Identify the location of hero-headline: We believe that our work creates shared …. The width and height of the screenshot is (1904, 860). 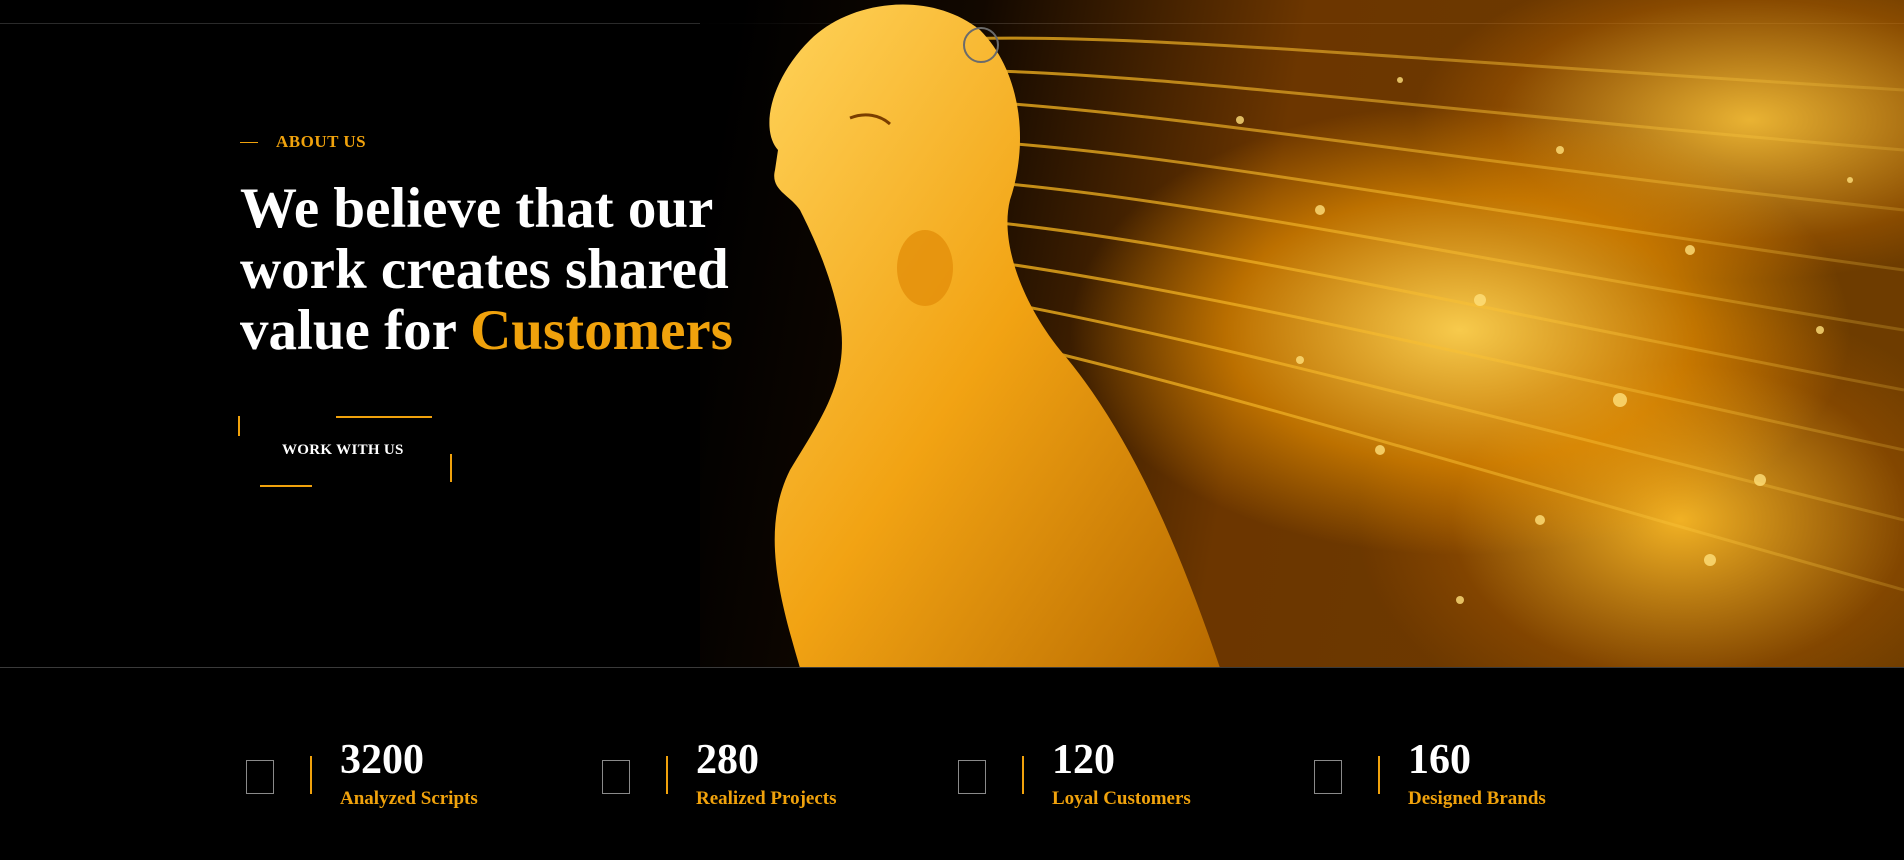
(520, 269).